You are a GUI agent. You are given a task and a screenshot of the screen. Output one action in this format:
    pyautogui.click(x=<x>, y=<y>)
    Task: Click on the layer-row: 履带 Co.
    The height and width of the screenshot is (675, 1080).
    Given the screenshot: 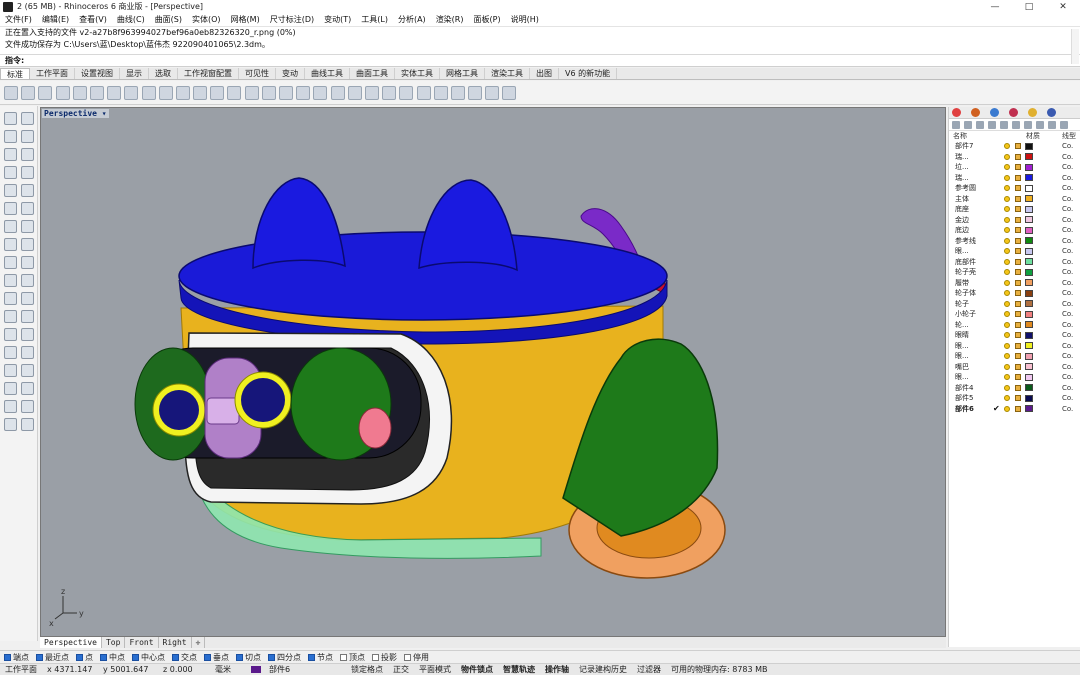 What is the action you would take?
    pyautogui.click(x=1014, y=283)
    